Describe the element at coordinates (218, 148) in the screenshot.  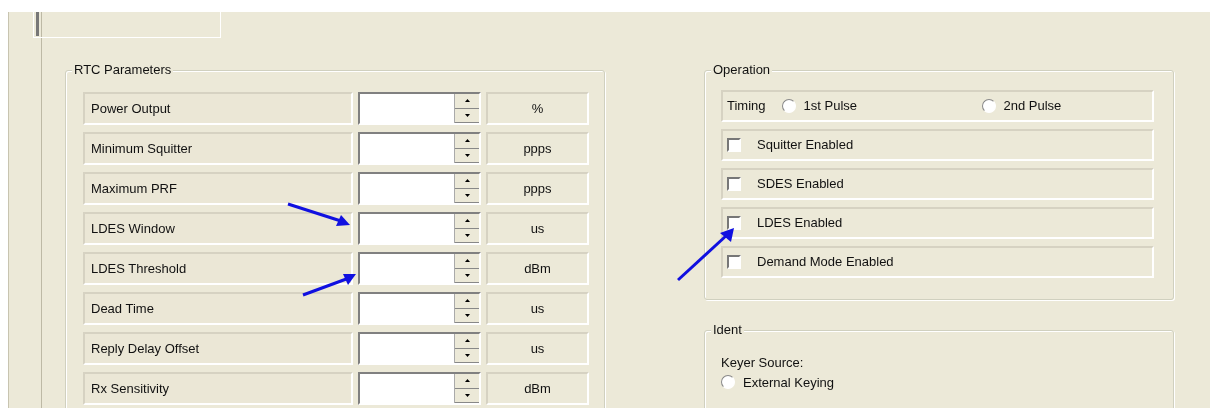
I see `parameter-label: Minimum Squitter` at that location.